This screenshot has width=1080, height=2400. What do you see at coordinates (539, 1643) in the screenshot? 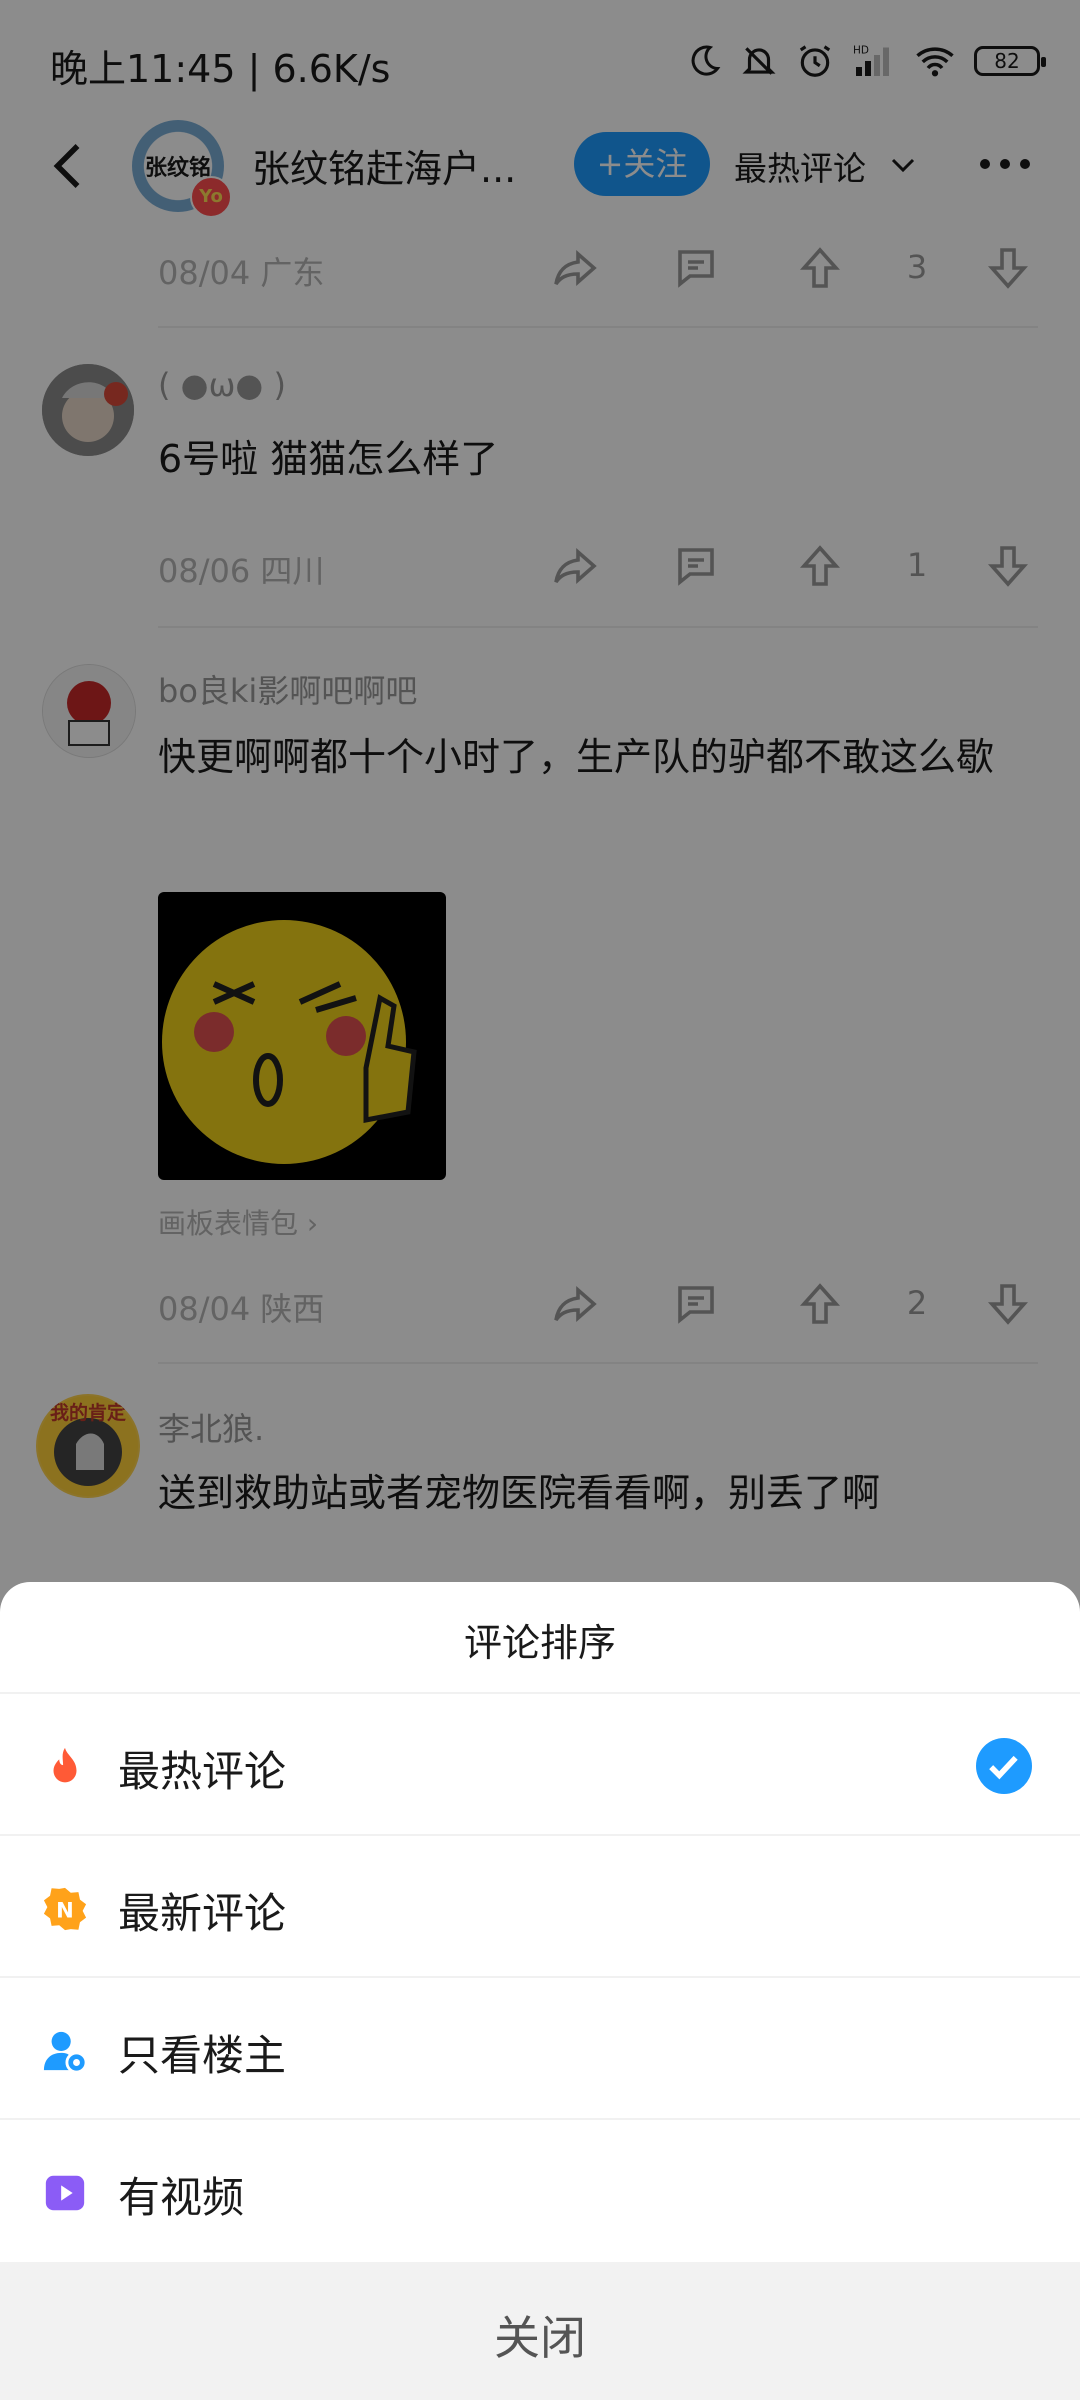
I see `sheet-title: 评论排序` at bounding box center [539, 1643].